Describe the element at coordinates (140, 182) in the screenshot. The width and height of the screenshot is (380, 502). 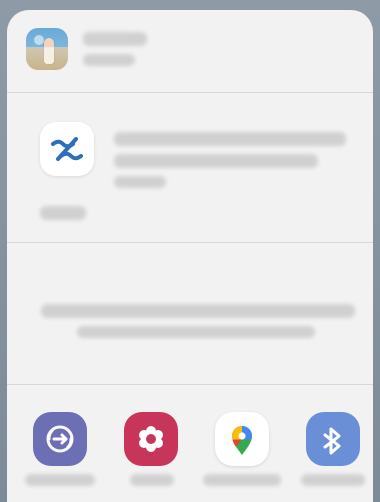
I see `blurred-featured-line3` at that location.